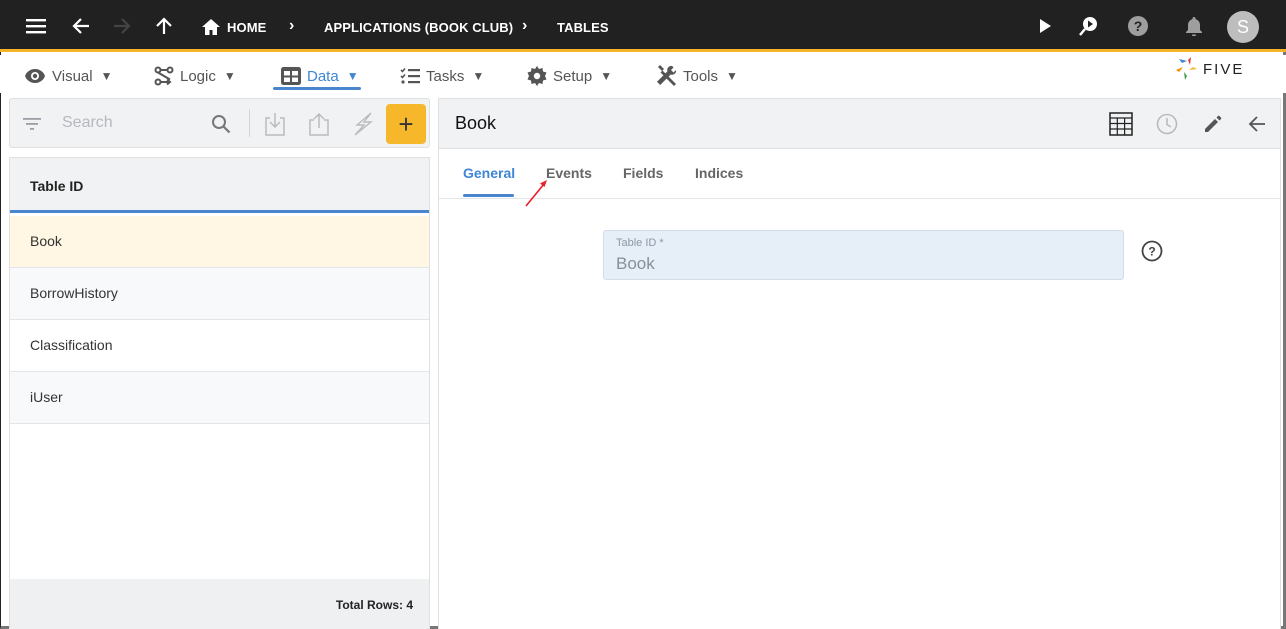 The height and width of the screenshot is (629, 1286). What do you see at coordinates (363, 124) in the screenshot?
I see `lightning-icon` at bounding box center [363, 124].